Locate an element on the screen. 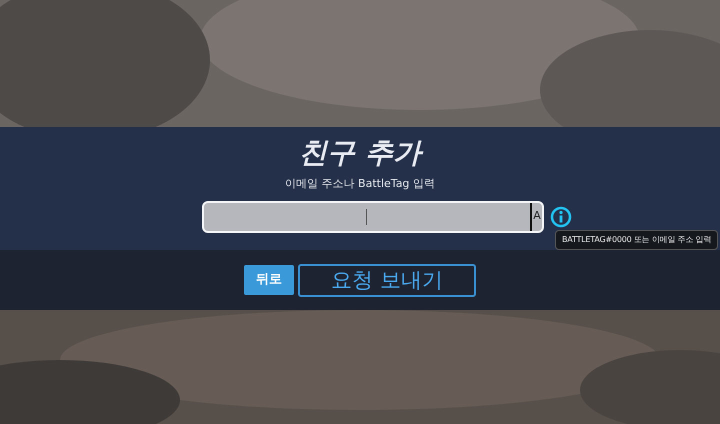 This screenshot has height=424, width=720. input-mode-indicator: A is located at coordinates (536, 216).